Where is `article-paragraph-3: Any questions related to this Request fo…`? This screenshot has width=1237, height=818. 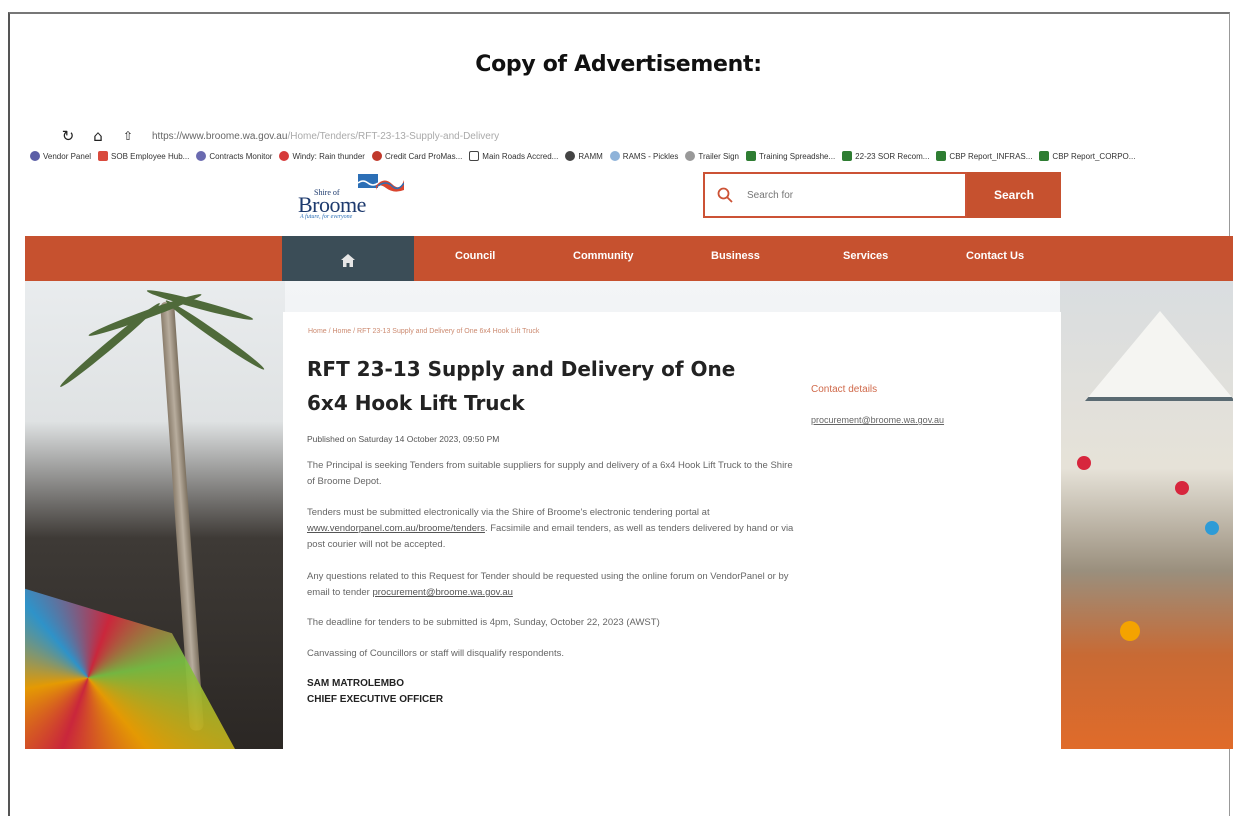
article-paragraph-3: Any questions related to this Request fo… is located at coordinates (552, 585).